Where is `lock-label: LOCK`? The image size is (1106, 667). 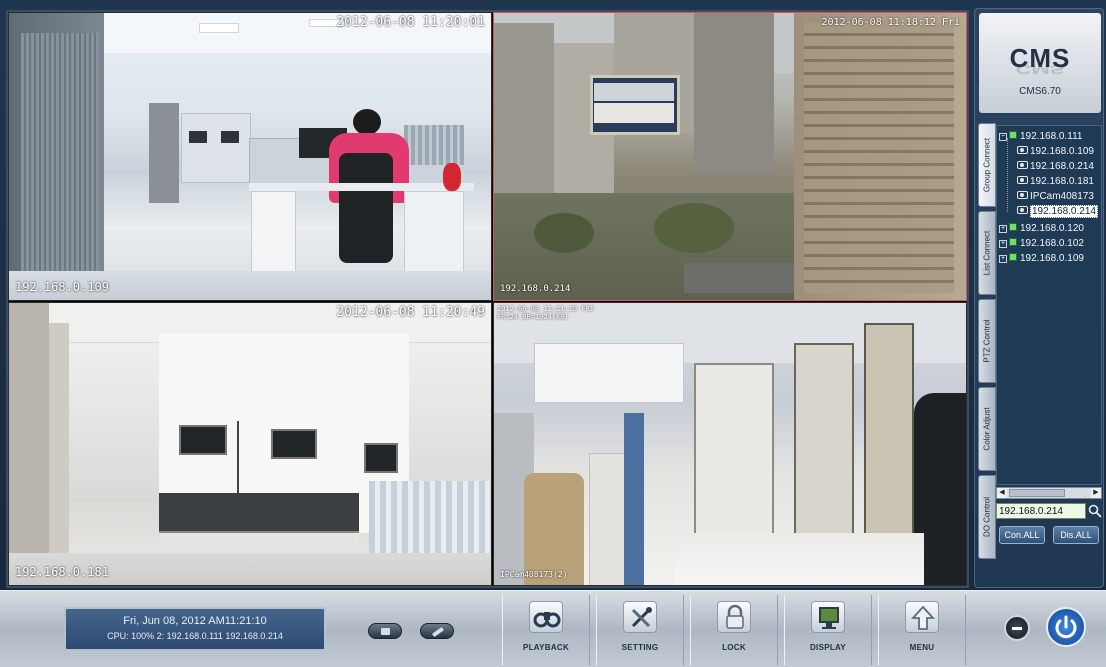
lock-label: LOCK is located at coordinates (734, 647).